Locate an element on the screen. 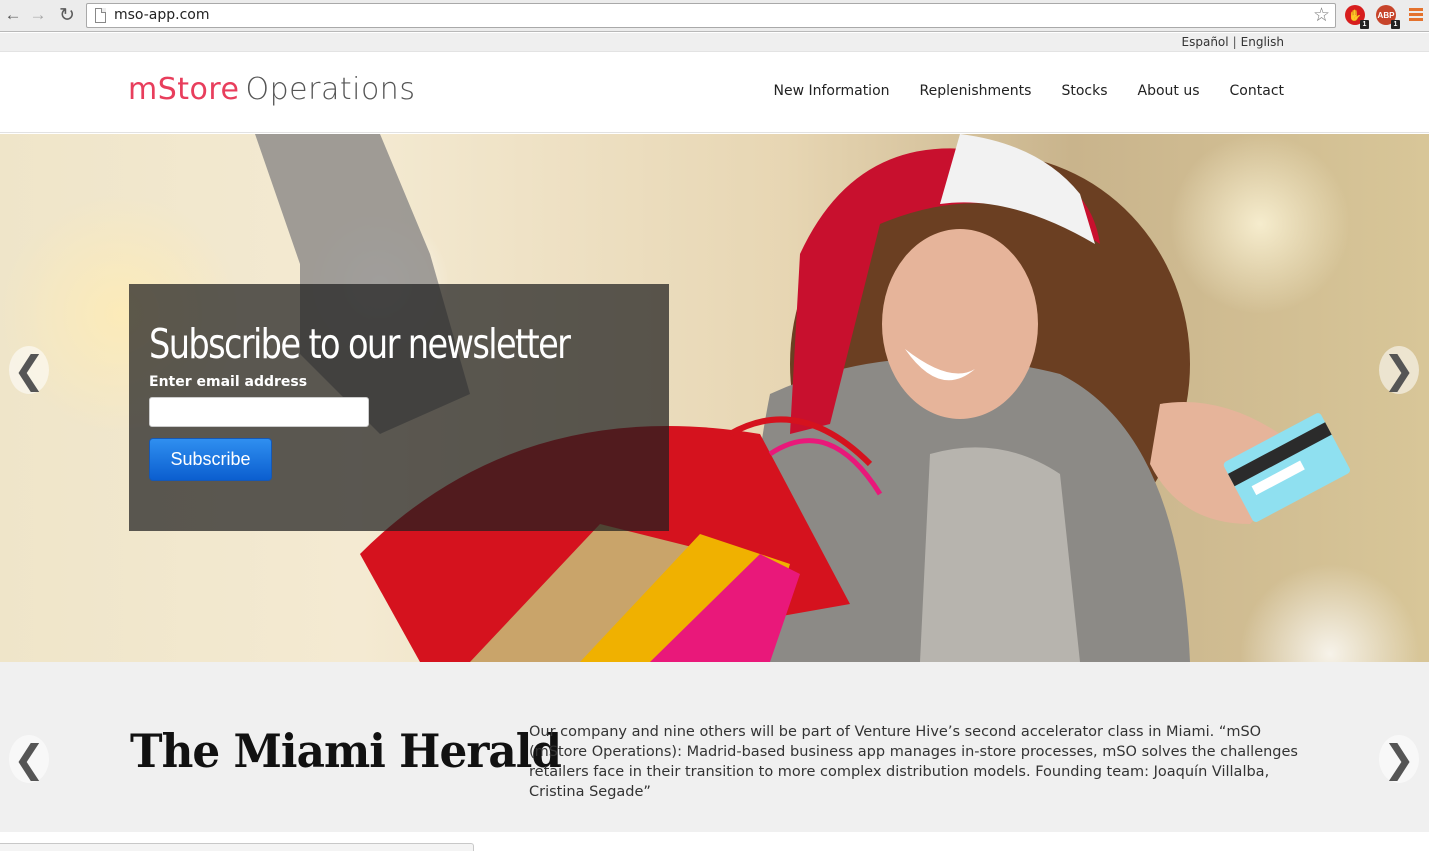 This screenshot has width=1429, height=851. forward-icon: → is located at coordinates (38, 15).